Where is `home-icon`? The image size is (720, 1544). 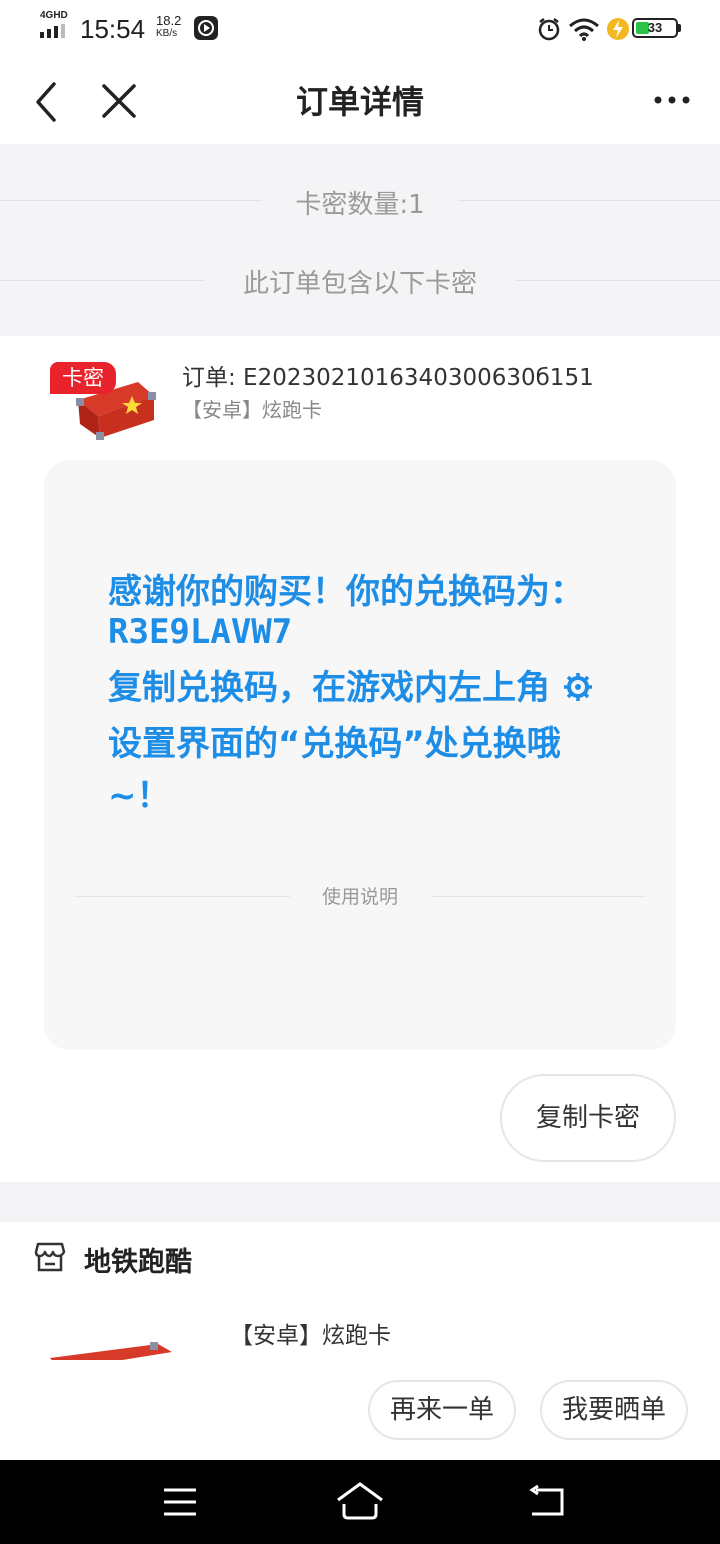
home-icon is located at coordinates (360, 1501).